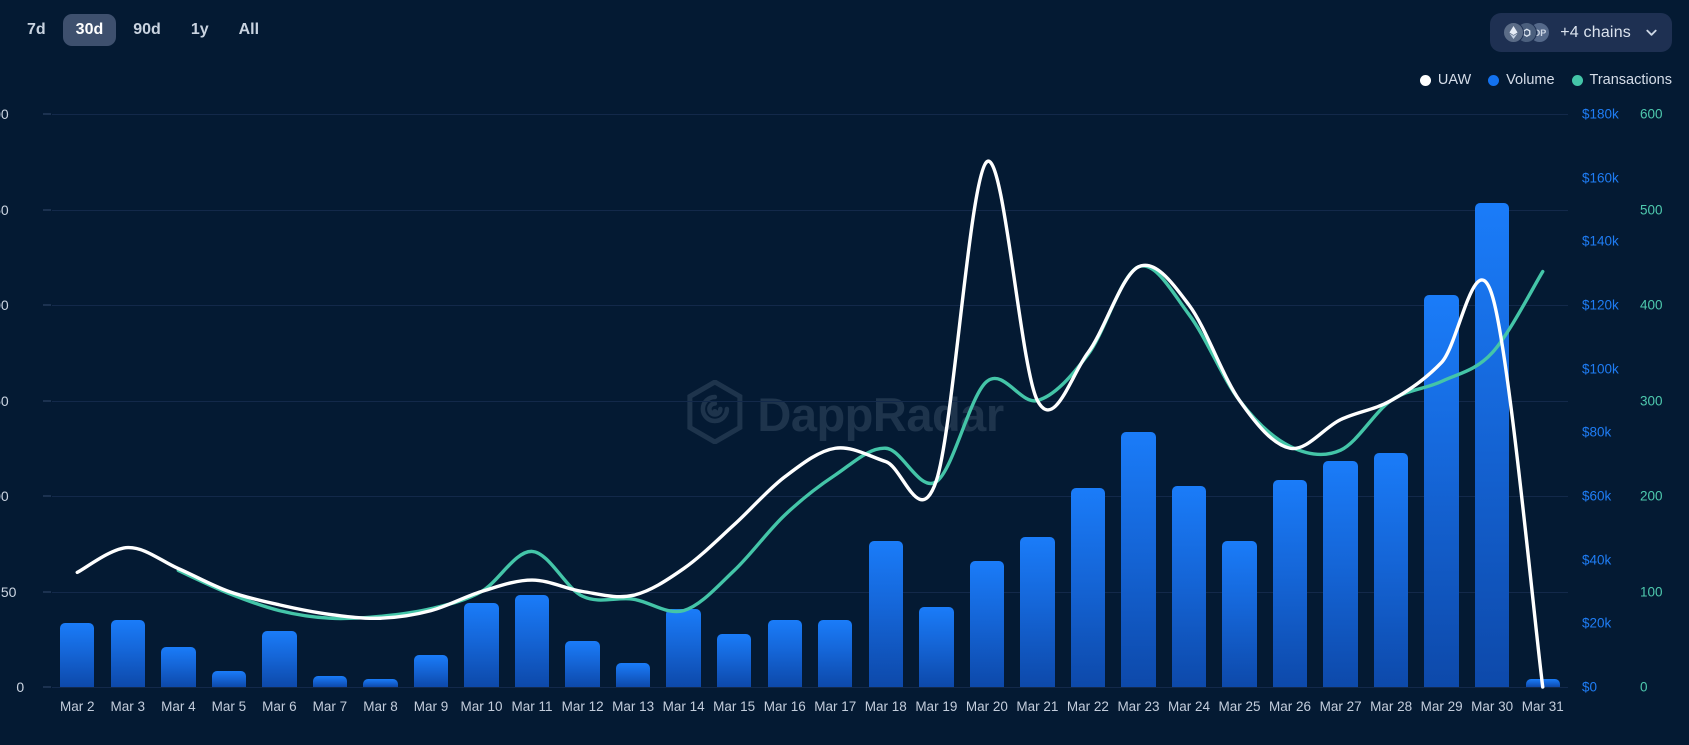 This screenshot has width=1689, height=745. I want to click on x-axis-tick-label: Mar 27, so click(1340, 706).